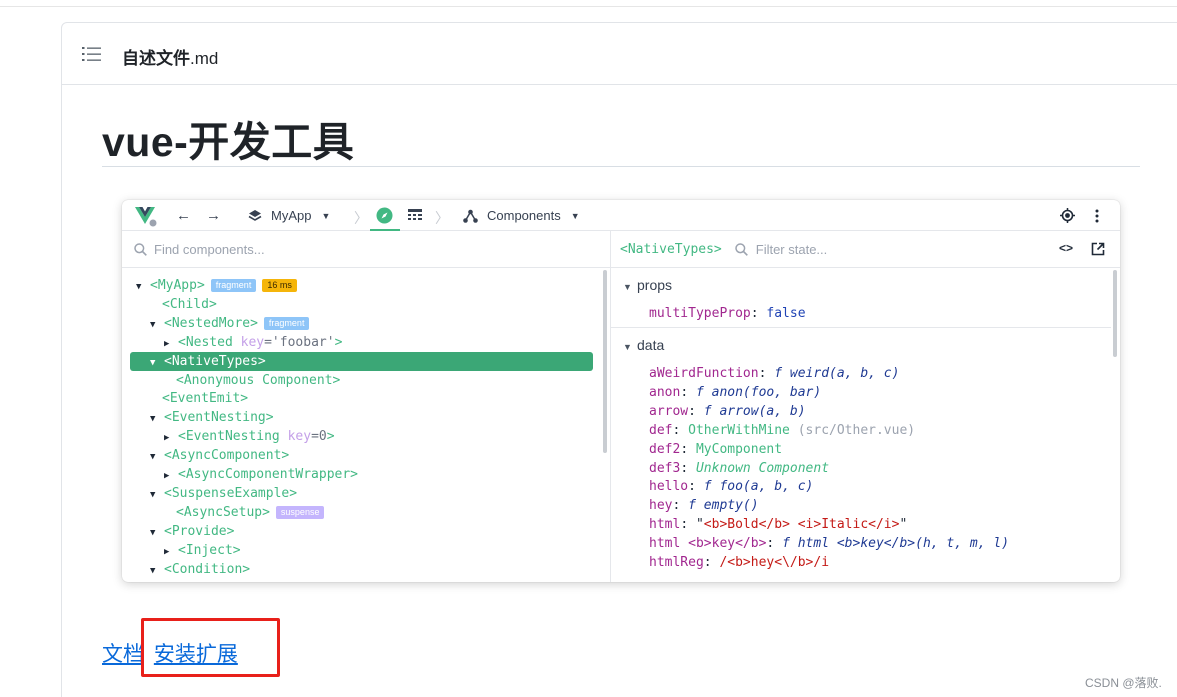 This screenshot has width=1177, height=697. Describe the element at coordinates (223, 493) in the screenshot. I see `tree-row: ▼ <SuspenseExample>` at that location.